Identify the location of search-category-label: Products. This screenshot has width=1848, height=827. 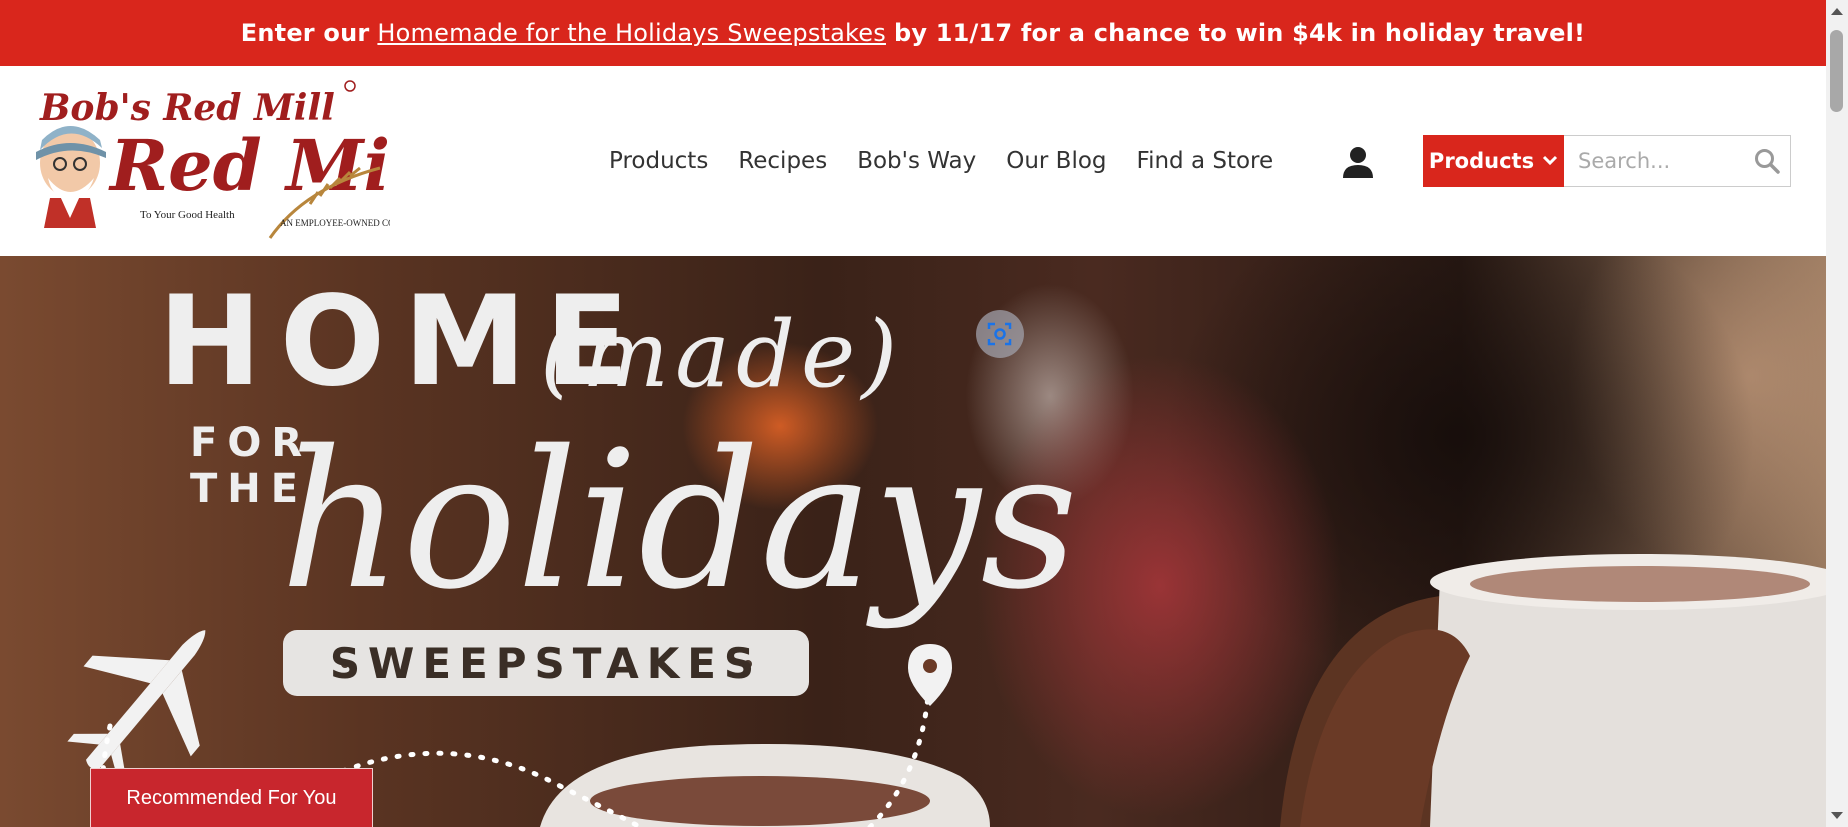
(1481, 161).